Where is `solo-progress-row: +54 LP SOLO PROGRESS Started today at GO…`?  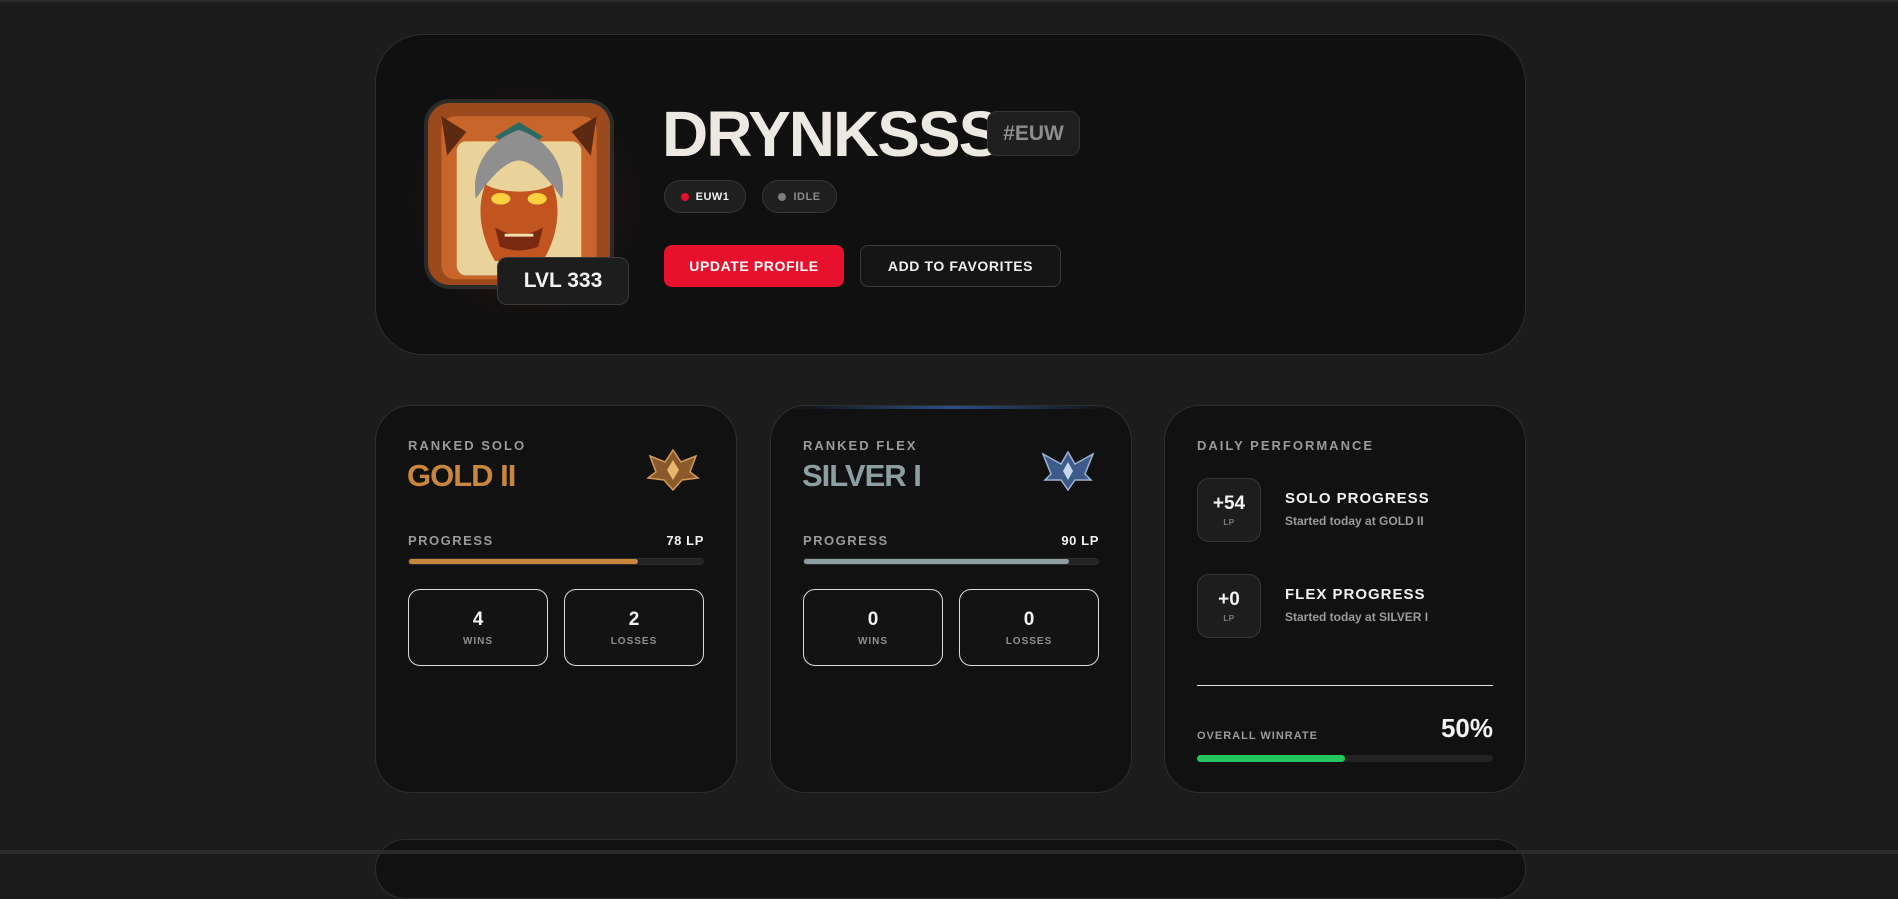
solo-progress-row: +54 LP SOLO PROGRESS Started today at GO… is located at coordinates (1347, 510).